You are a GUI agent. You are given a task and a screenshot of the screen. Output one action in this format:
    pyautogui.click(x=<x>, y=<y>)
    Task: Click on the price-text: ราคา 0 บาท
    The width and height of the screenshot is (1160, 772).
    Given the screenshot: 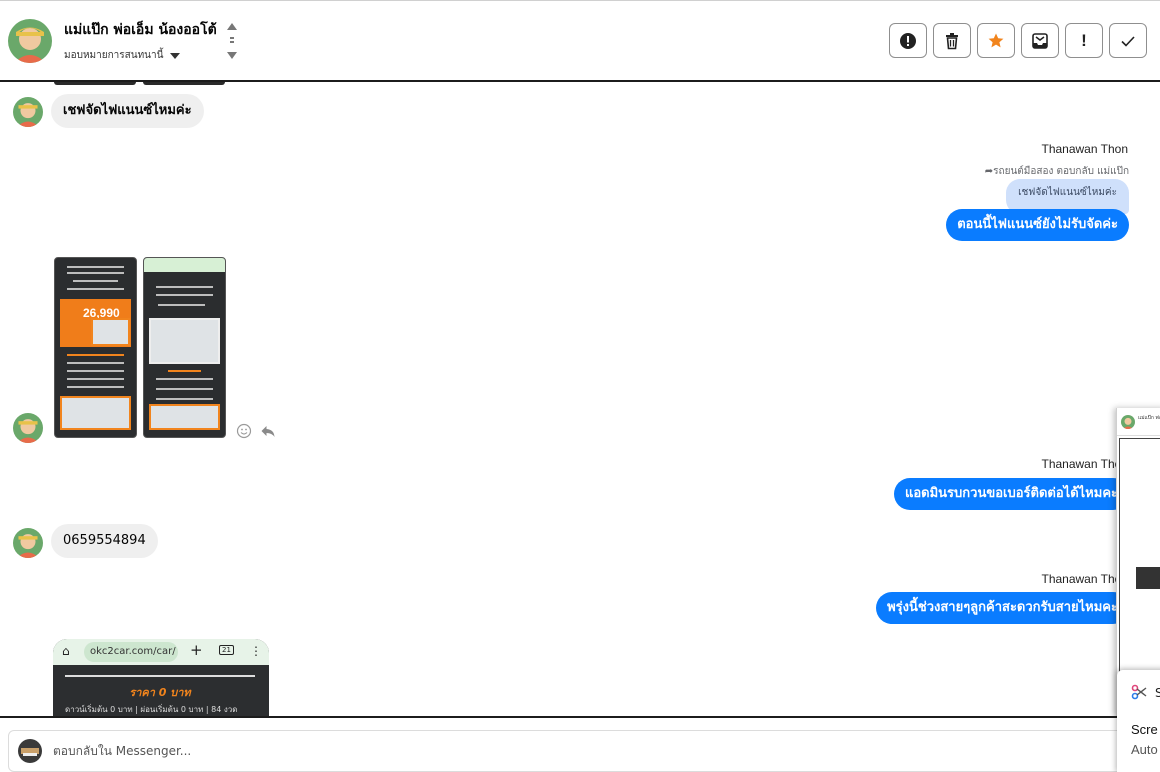 What is the action you would take?
    pyautogui.click(x=160, y=692)
    